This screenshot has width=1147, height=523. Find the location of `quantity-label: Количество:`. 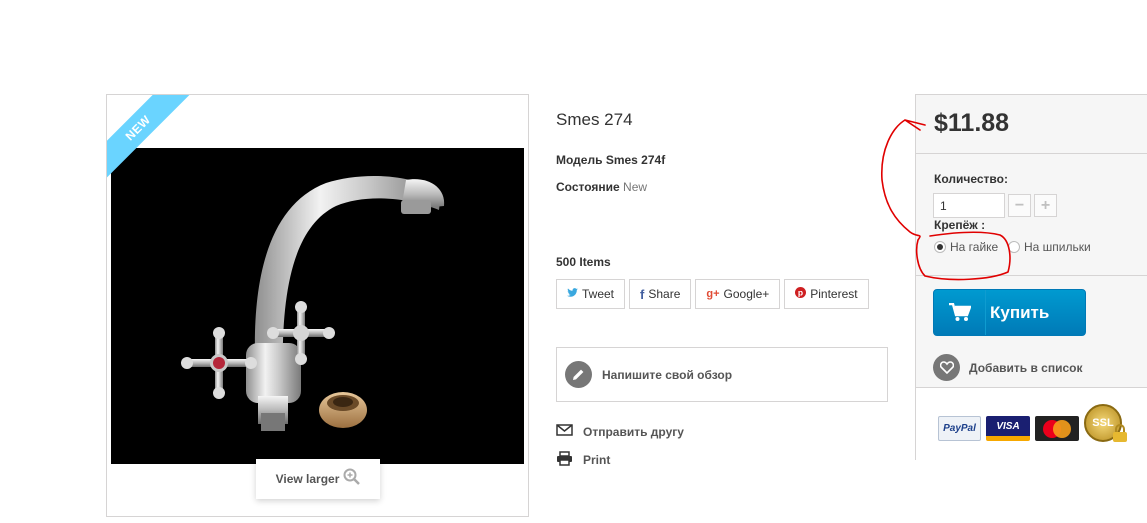

quantity-label: Количество: is located at coordinates (971, 179).